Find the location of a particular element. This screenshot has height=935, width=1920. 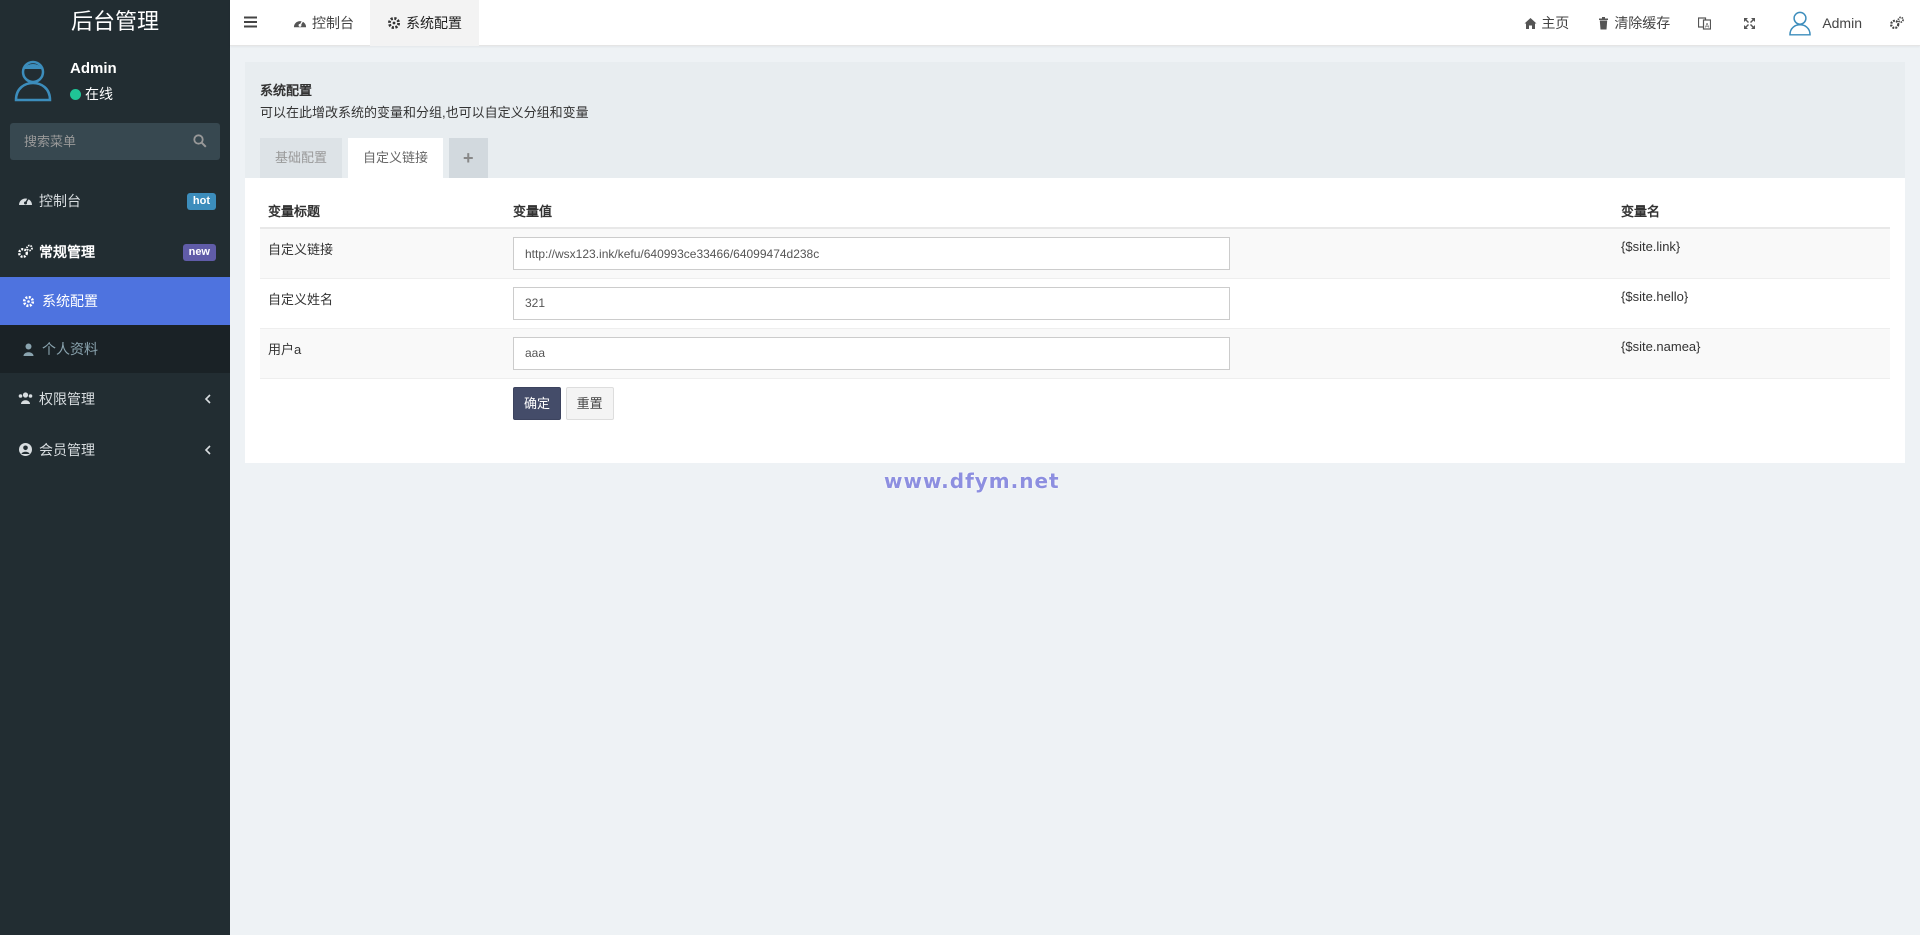

row-var-name: {$site.namea} is located at coordinates (1751, 353).